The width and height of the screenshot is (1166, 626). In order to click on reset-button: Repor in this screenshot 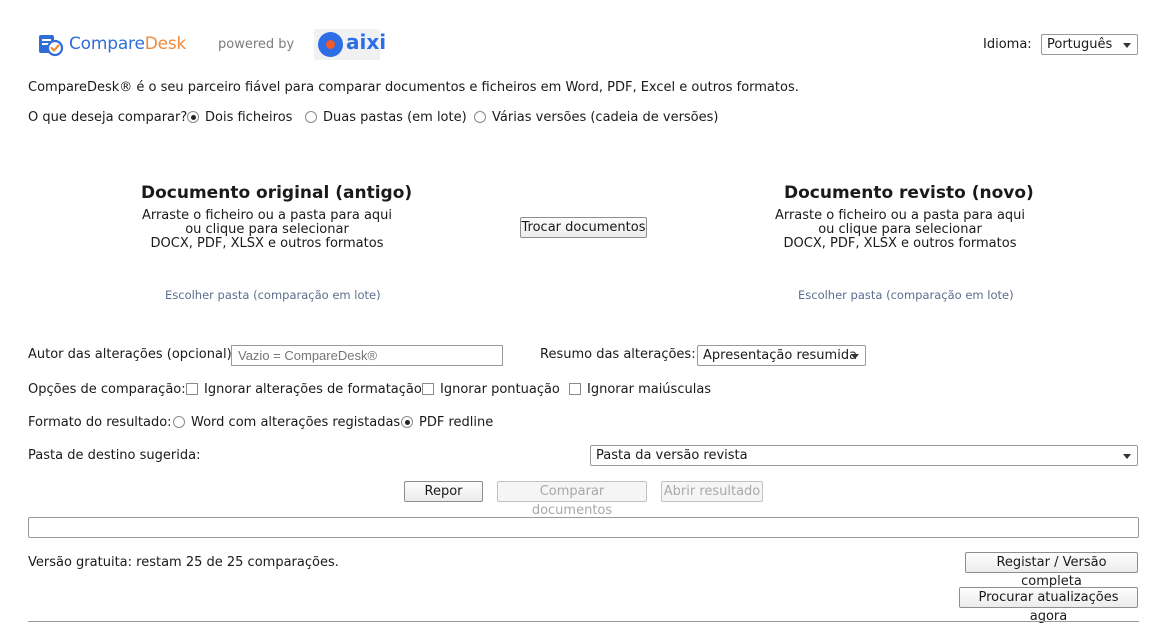, I will do `click(443, 491)`.